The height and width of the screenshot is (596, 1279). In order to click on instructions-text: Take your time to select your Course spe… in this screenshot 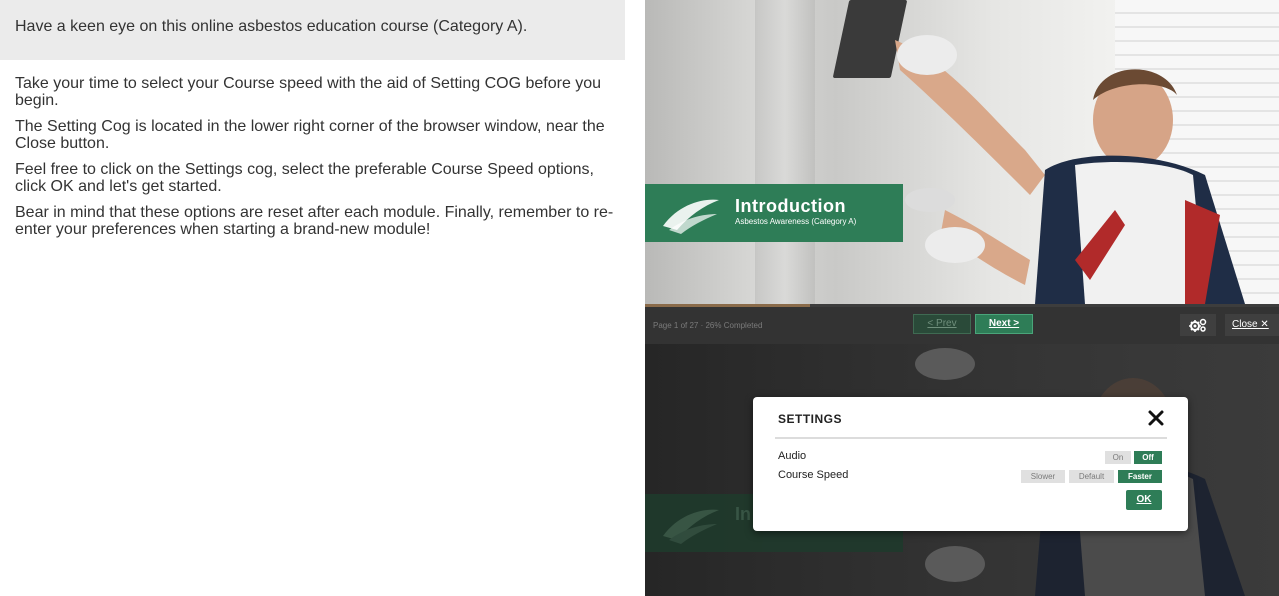, I will do `click(315, 161)`.